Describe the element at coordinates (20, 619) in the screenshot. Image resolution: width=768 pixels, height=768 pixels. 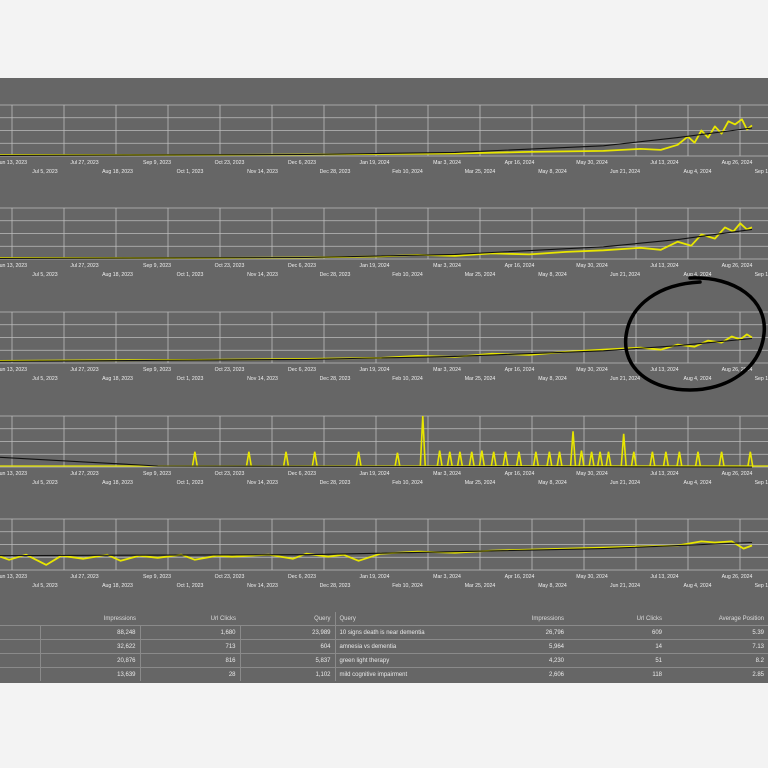
I see `column-header` at that location.